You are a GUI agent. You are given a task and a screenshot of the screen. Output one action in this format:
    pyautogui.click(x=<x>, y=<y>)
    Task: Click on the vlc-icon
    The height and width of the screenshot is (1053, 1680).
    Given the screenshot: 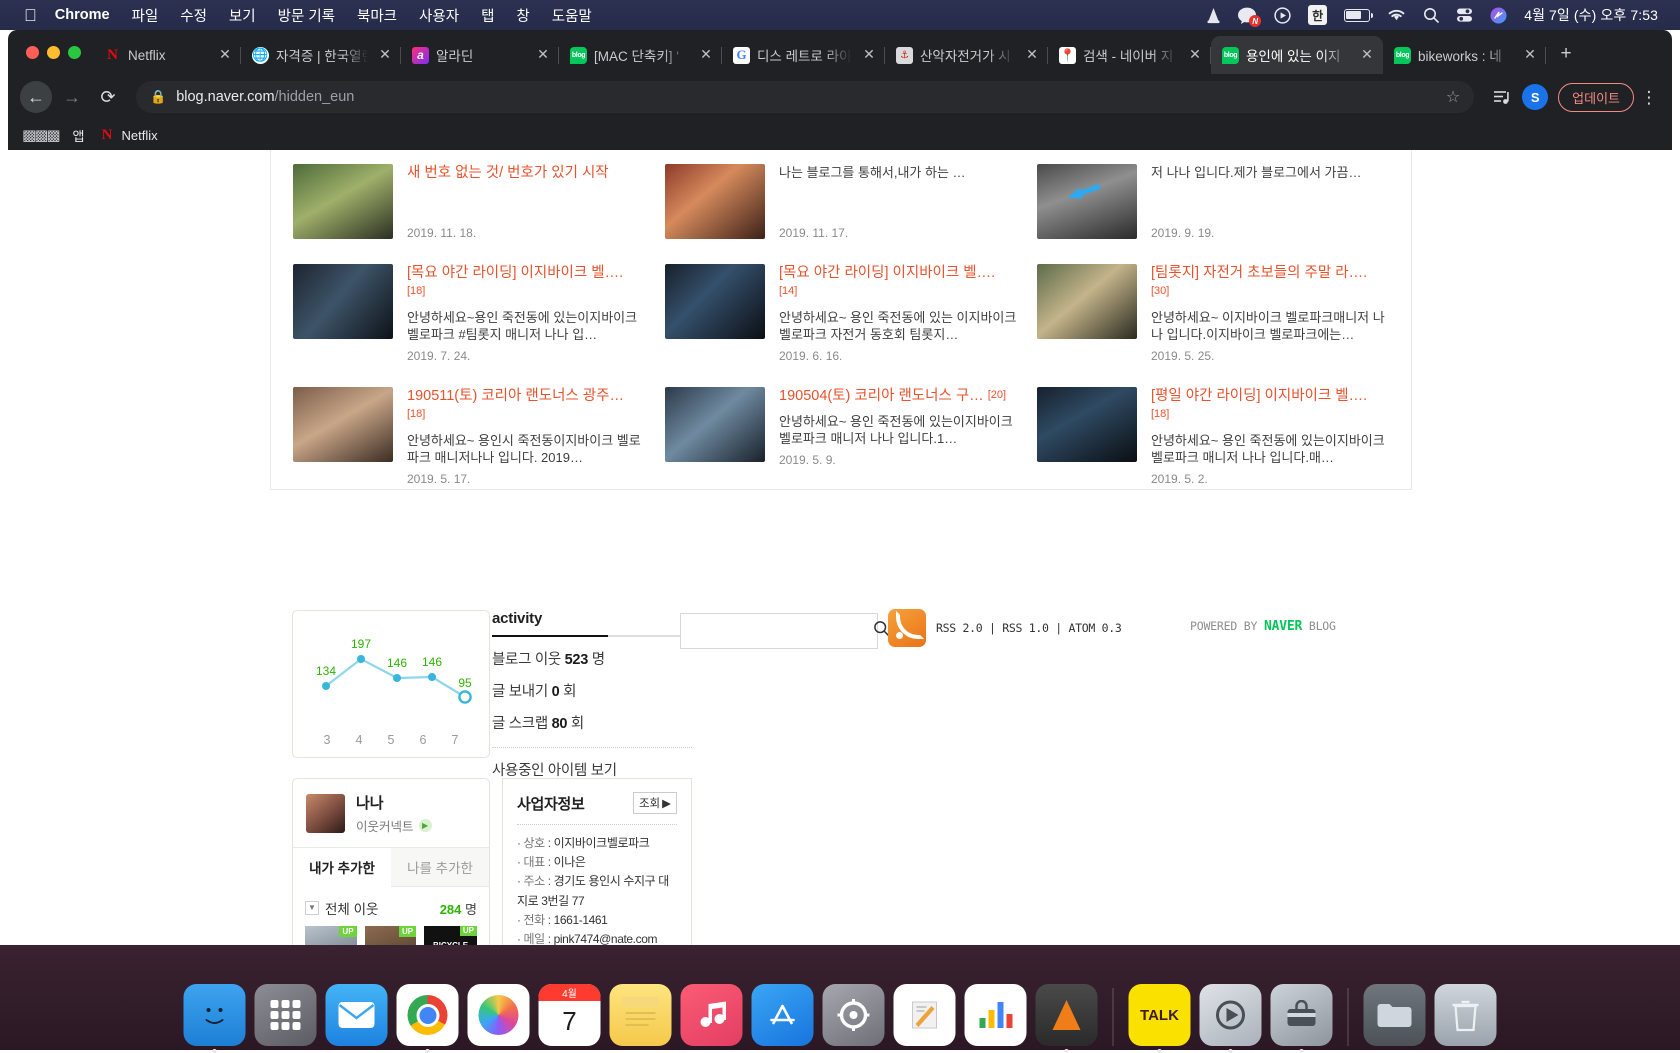 What is the action you would take?
    pyautogui.click(x=1213, y=15)
    